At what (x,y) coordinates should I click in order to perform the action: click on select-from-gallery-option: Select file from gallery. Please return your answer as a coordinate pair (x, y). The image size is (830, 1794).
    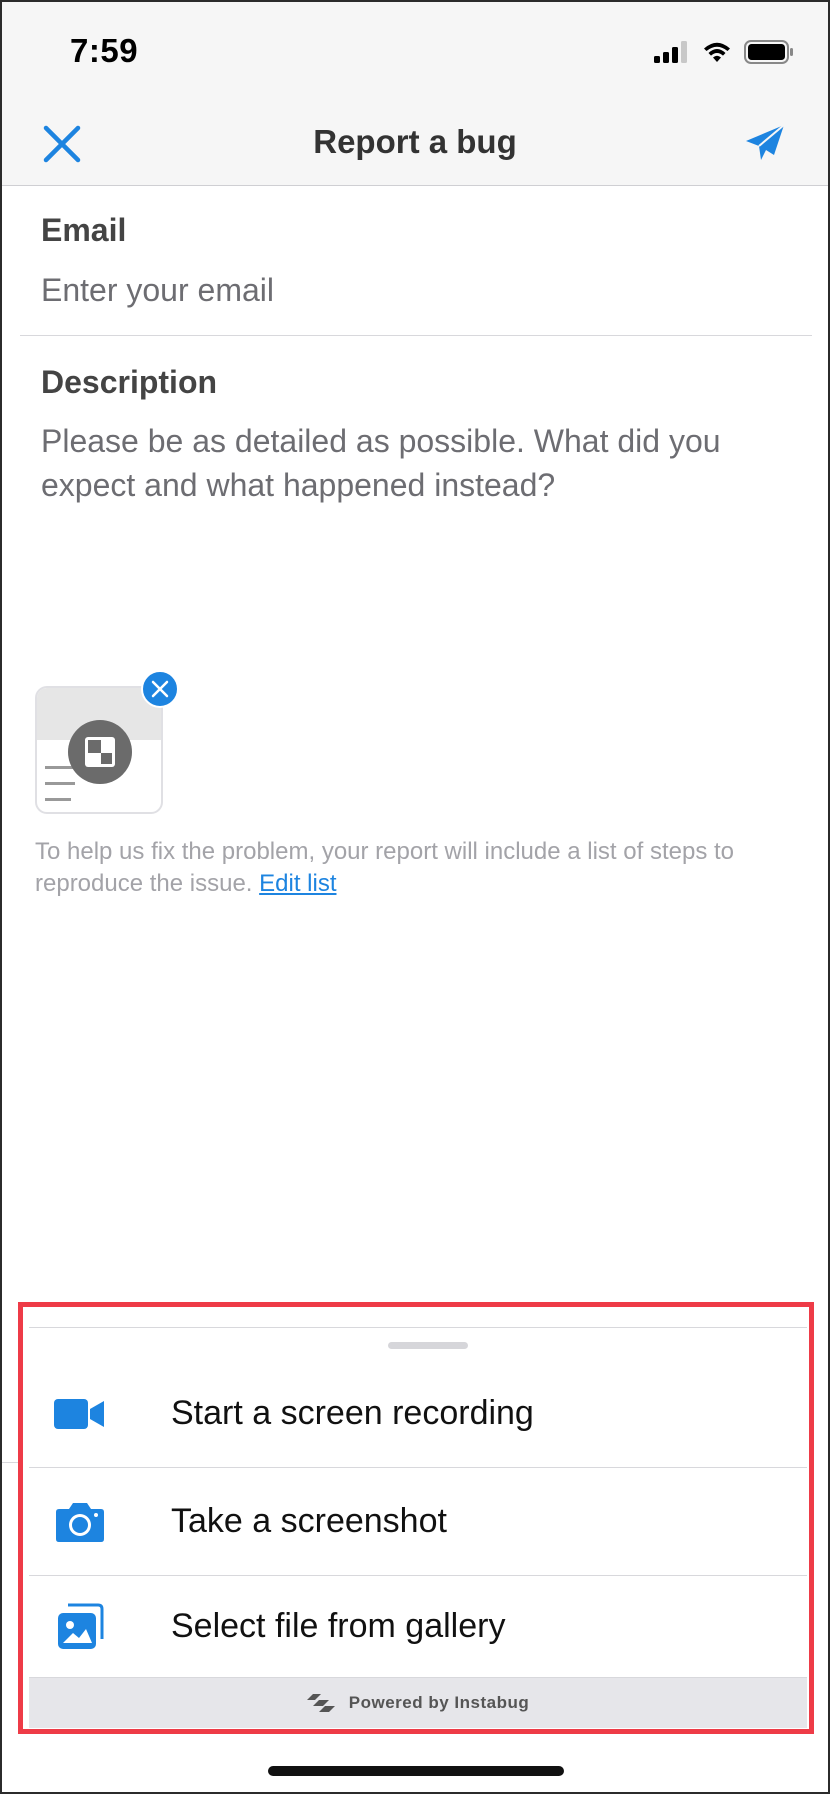
    Looking at the image, I should click on (418, 1627).